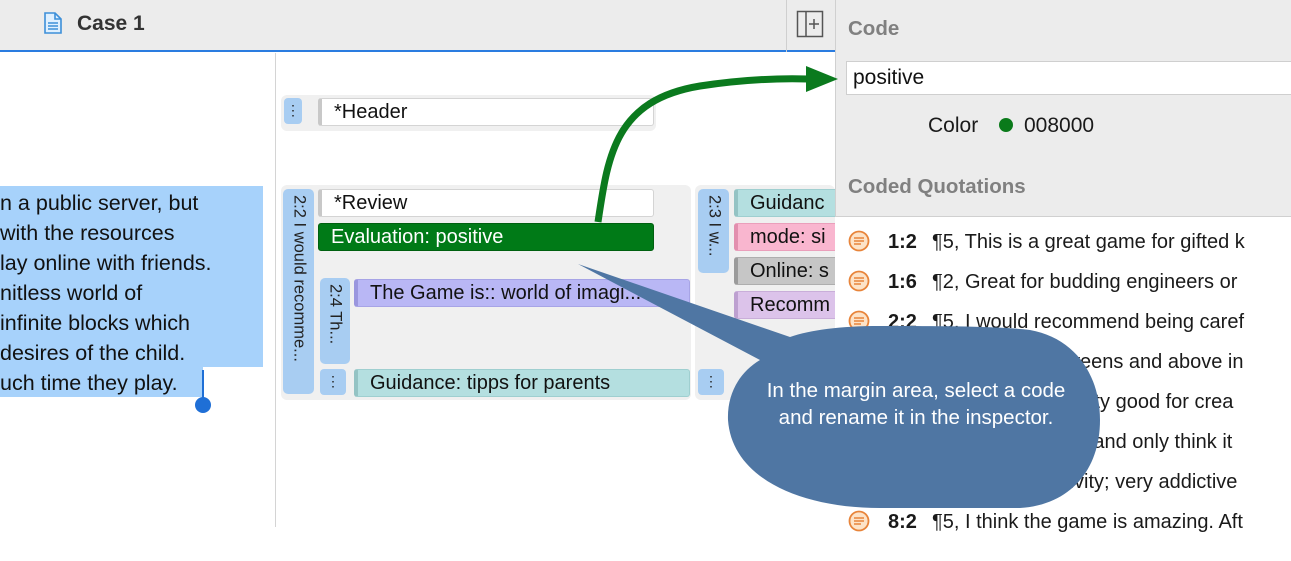  I want to click on code-chip-guidance-tipps: Guidance: tipps for parents, so click(522, 383).